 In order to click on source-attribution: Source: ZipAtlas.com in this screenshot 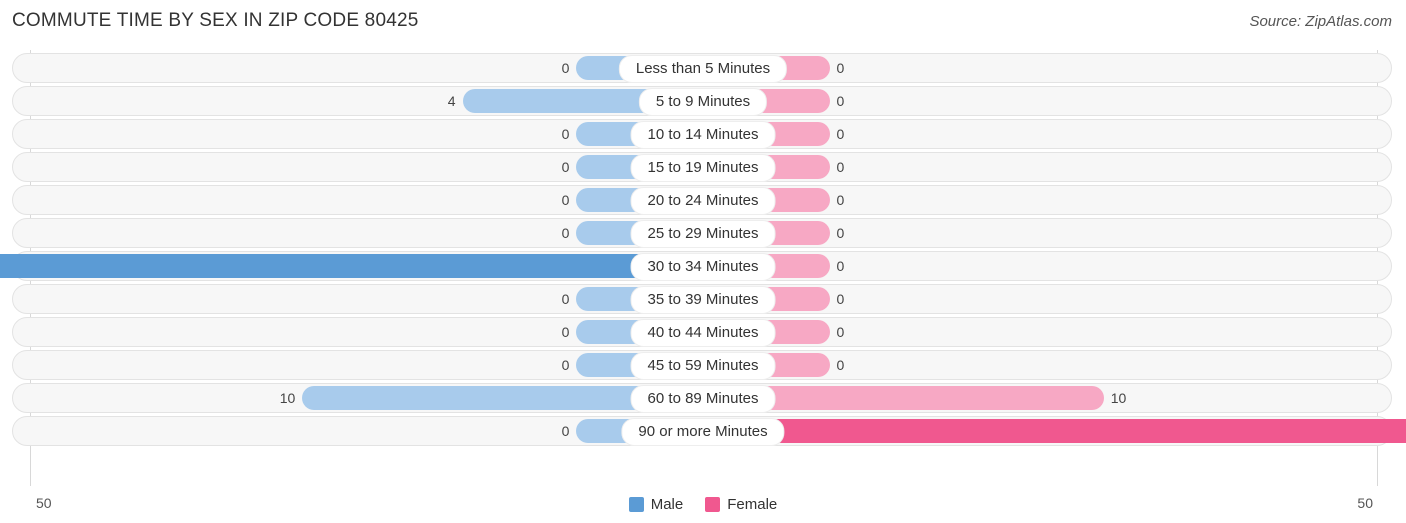, I will do `click(1320, 21)`.